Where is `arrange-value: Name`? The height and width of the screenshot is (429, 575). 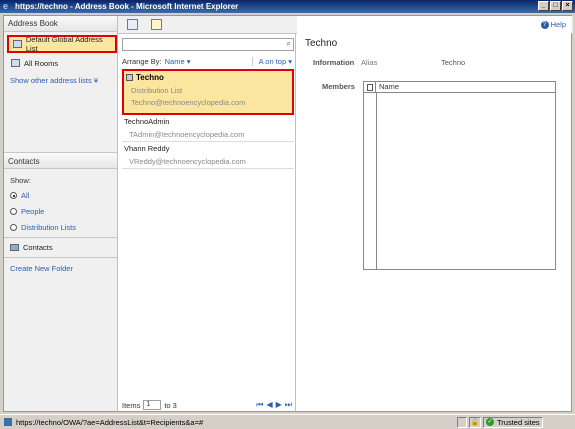
arrange-value: Name is located at coordinates (174, 61).